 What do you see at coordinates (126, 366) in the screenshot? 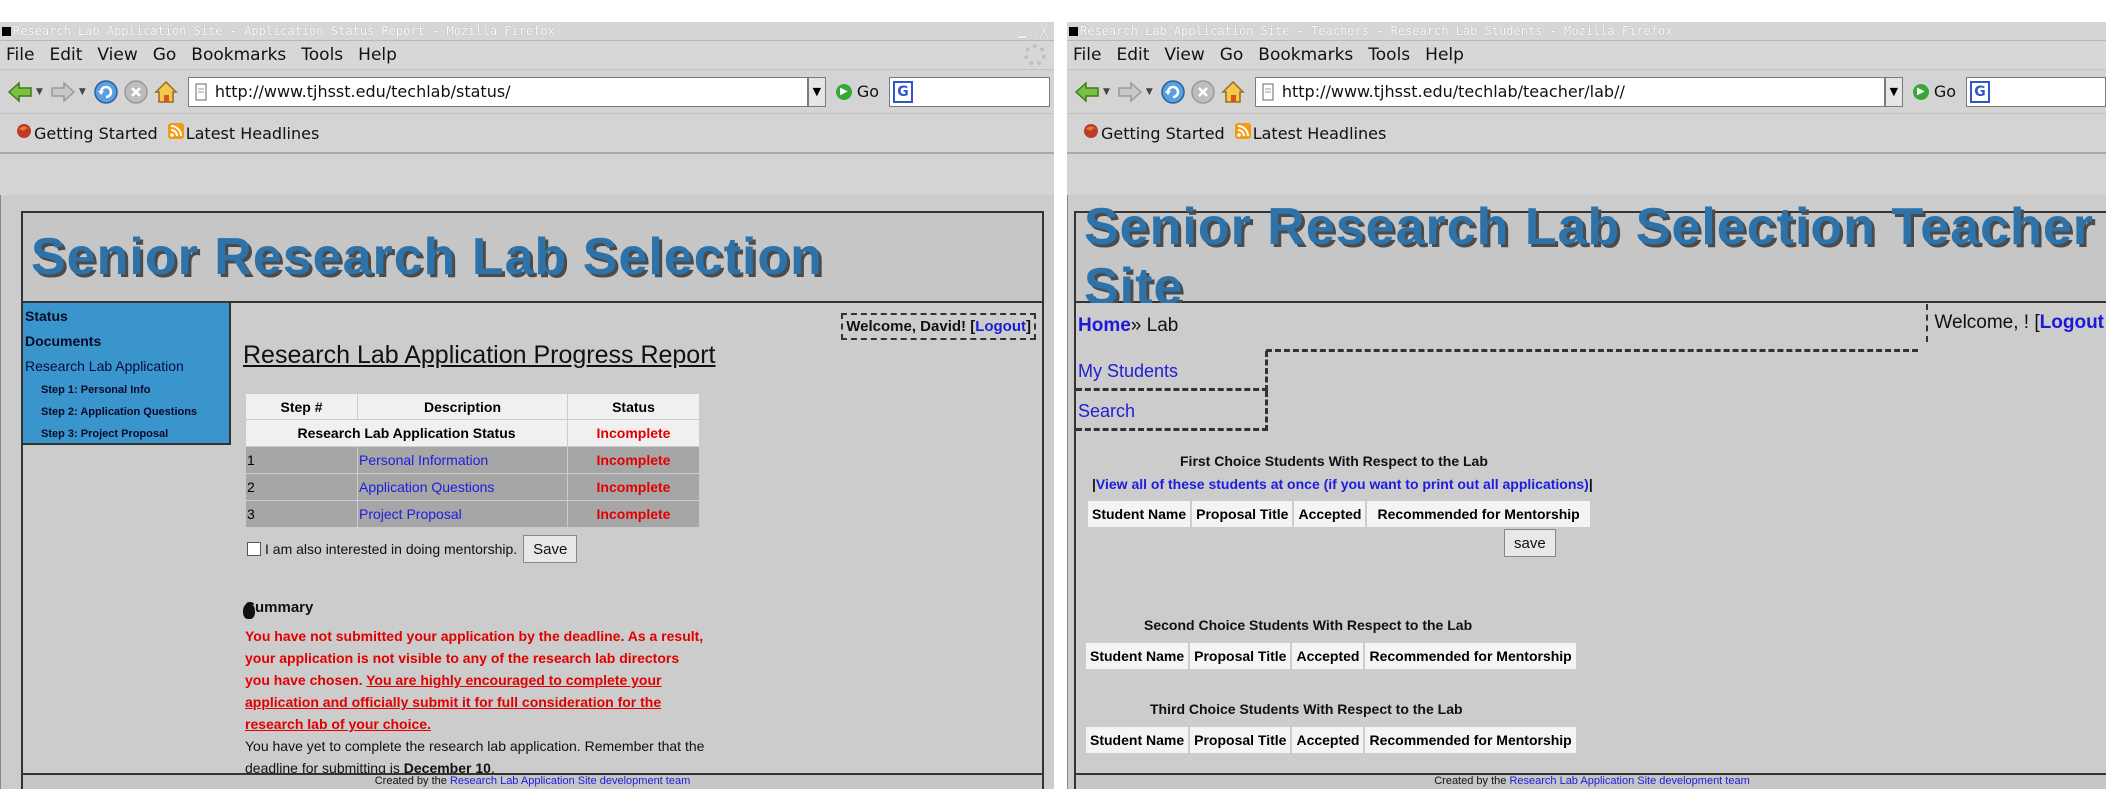
I see `sidebar-item-application: Research Lab Application` at bounding box center [126, 366].